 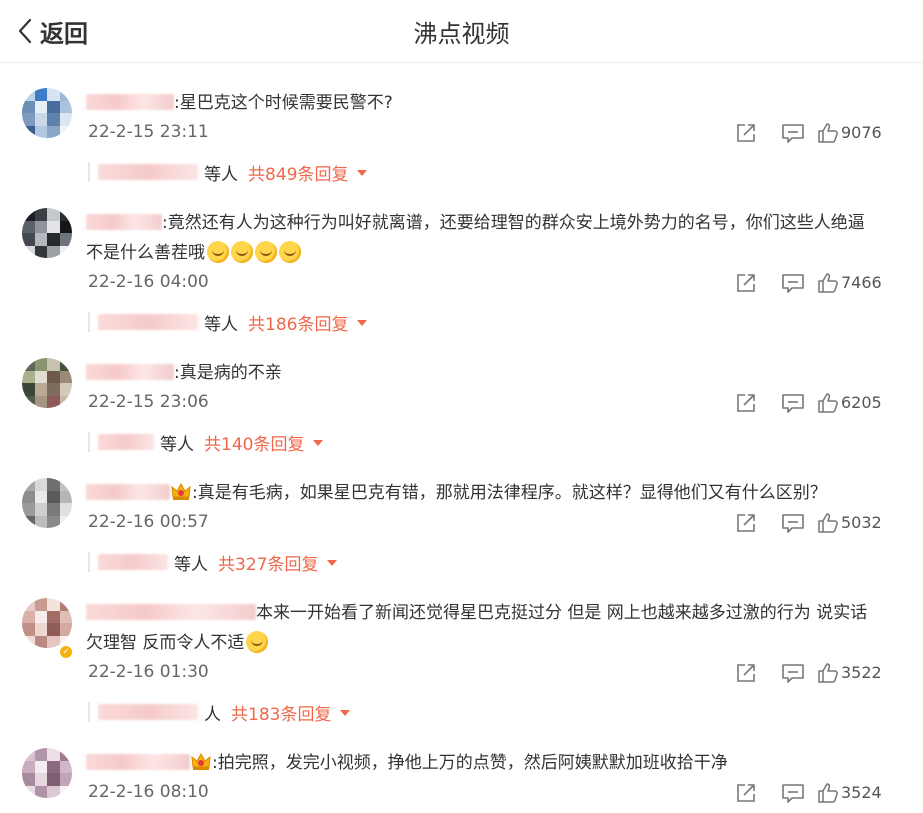 I want to click on reply-count-text: 共849条回复, so click(x=298, y=174).